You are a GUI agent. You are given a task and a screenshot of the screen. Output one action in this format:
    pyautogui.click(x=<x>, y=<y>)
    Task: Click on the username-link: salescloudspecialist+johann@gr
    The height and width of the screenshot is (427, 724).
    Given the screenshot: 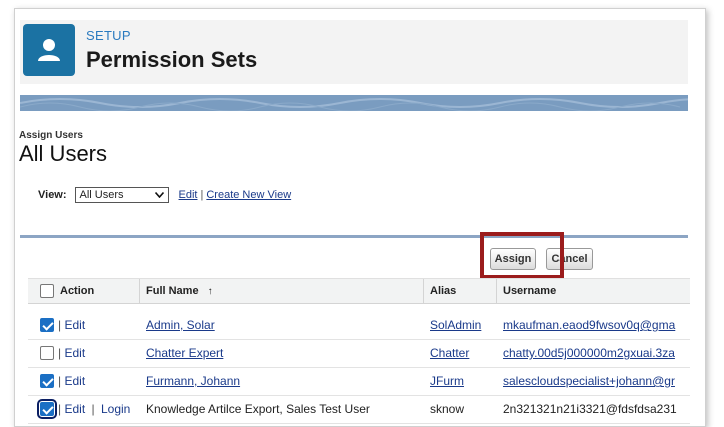 What is the action you would take?
    pyautogui.click(x=596, y=381)
    